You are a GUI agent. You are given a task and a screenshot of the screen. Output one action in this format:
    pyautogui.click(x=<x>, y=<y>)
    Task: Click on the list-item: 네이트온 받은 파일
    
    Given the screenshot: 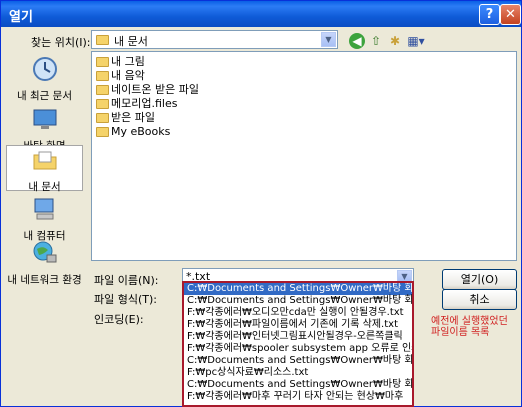 What is the action you would take?
    pyautogui.click(x=147, y=90)
    